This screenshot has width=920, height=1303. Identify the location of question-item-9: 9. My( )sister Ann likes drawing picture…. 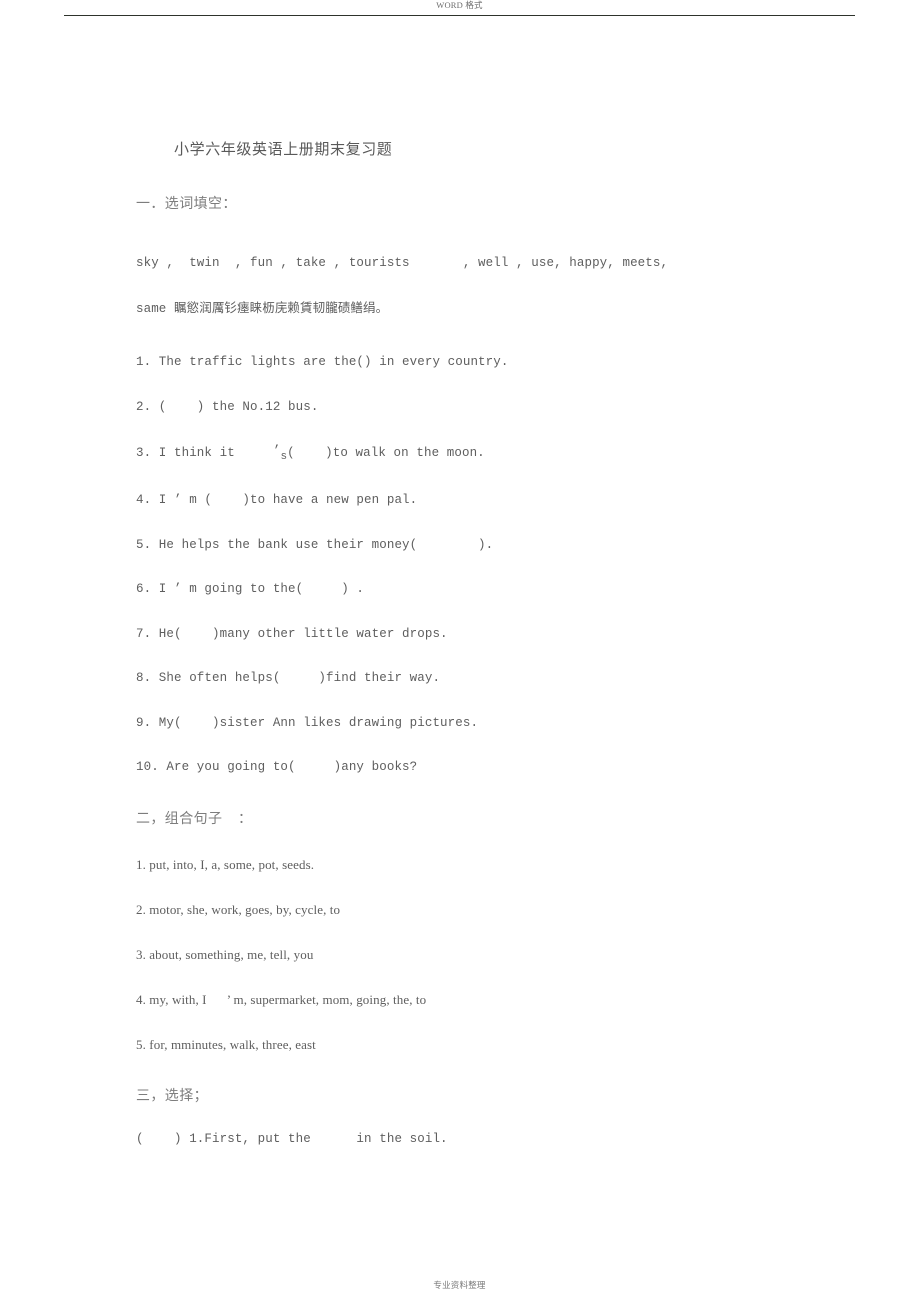
(307, 722).